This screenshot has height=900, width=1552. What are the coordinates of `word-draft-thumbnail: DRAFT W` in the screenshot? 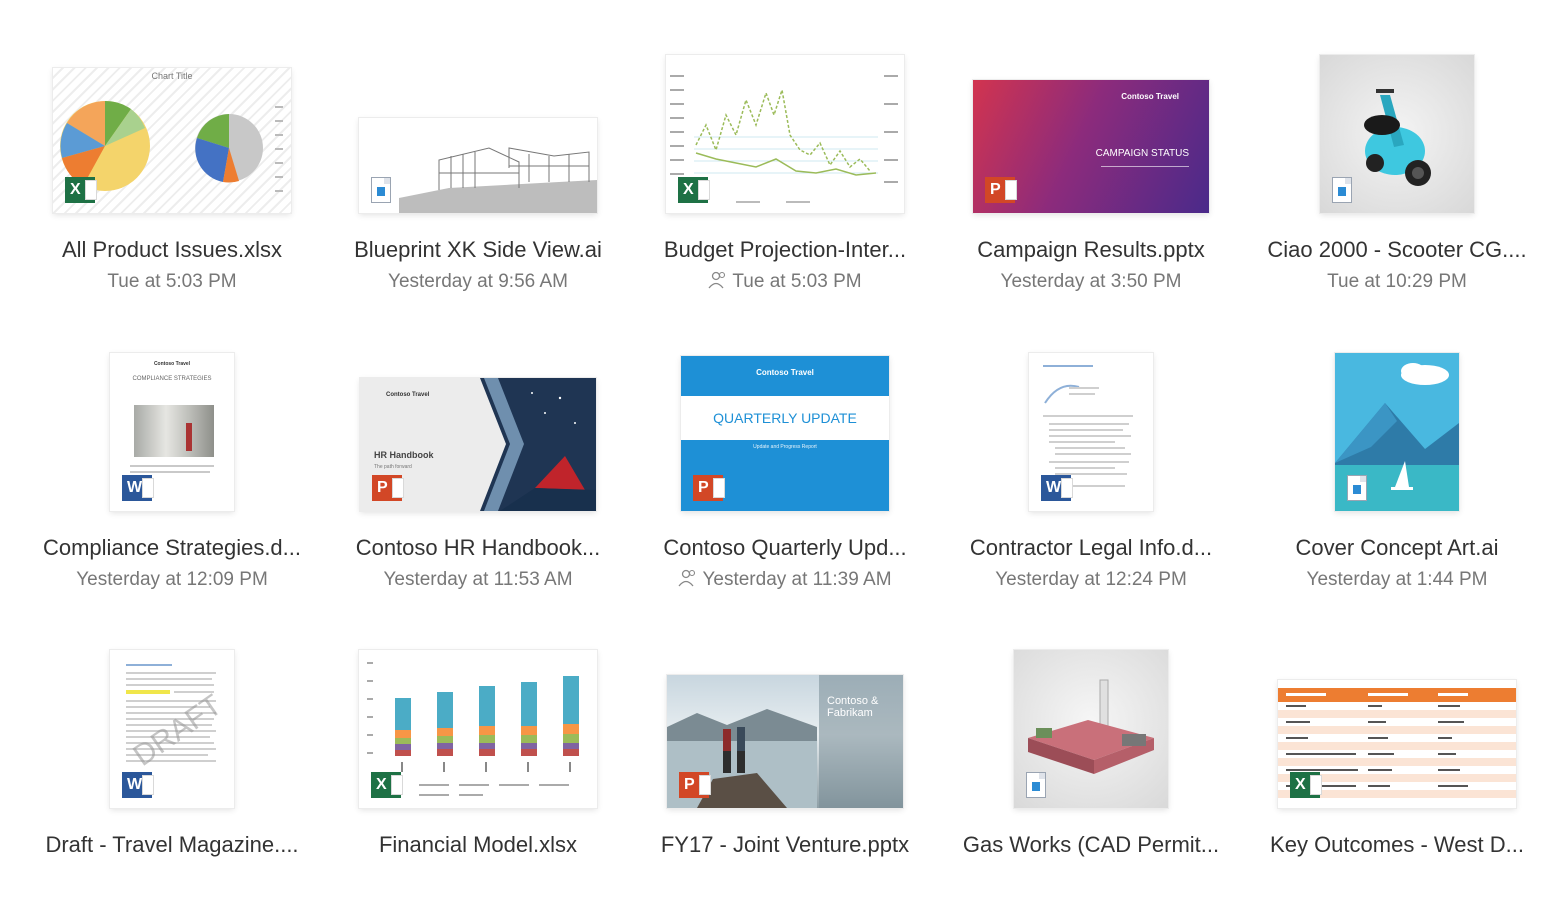 It's located at (172, 729).